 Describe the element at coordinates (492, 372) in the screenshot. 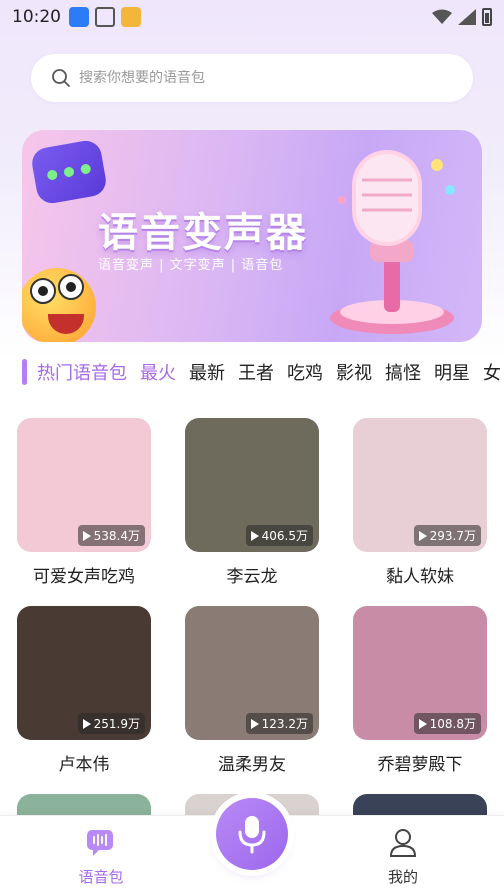

I see `tab-female: 女` at that location.